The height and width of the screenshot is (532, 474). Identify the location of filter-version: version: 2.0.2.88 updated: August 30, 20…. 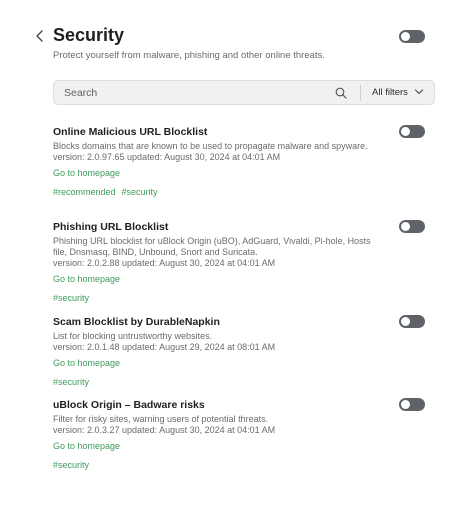
(164, 263).